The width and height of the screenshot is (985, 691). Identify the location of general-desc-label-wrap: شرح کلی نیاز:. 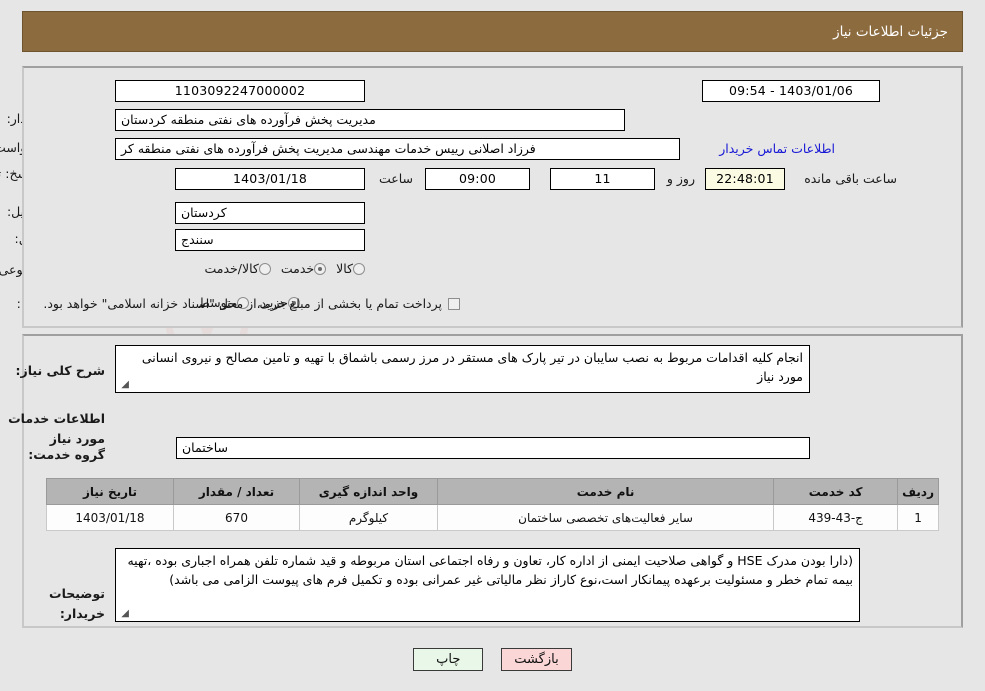
(60, 370).